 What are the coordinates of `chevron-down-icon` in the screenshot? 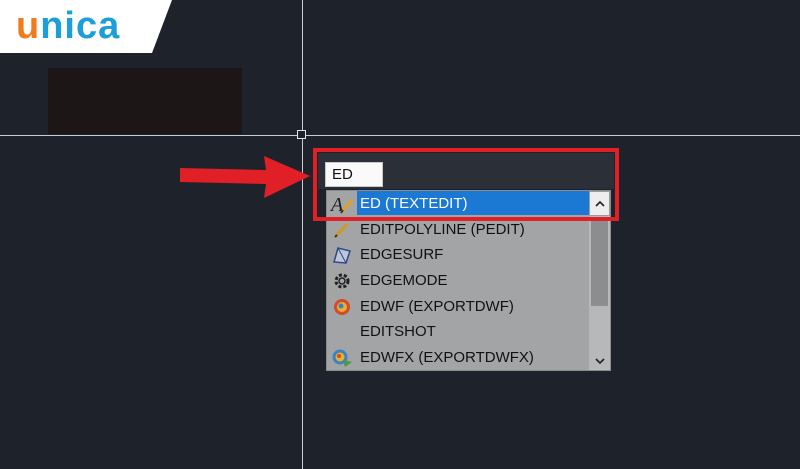 It's located at (599, 360).